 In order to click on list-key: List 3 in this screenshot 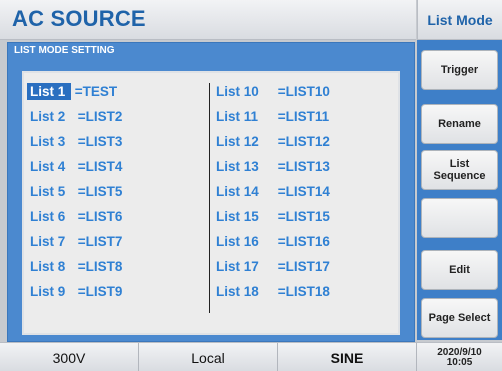, I will do `click(48, 141)`.